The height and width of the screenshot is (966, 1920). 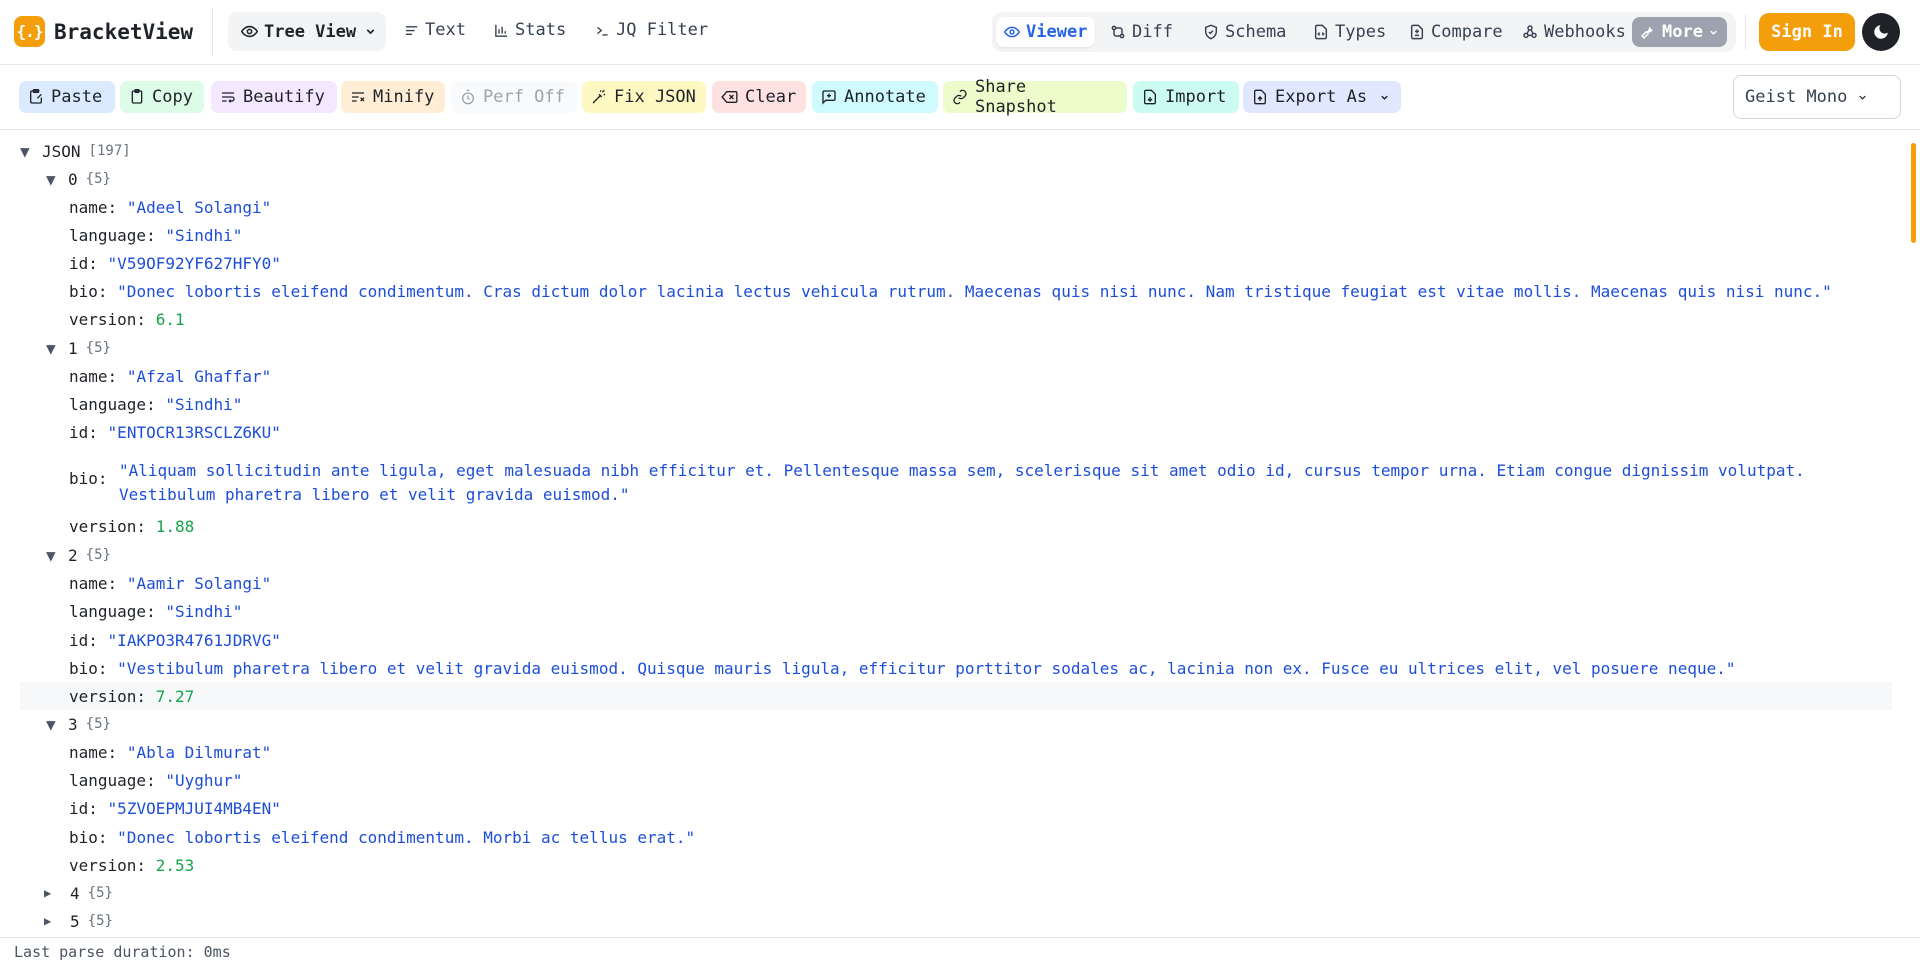 I want to click on paste-button: Paste, so click(x=67, y=97).